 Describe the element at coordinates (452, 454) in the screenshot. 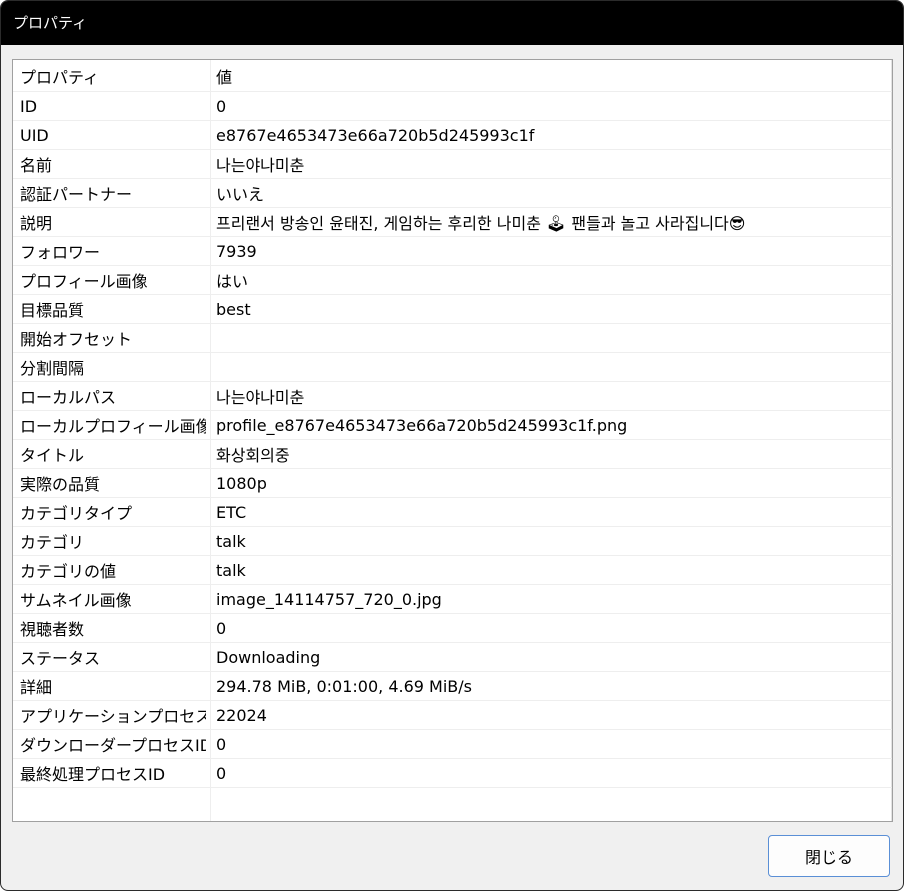

I see `table-row: タイトル 화상회의중` at that location.